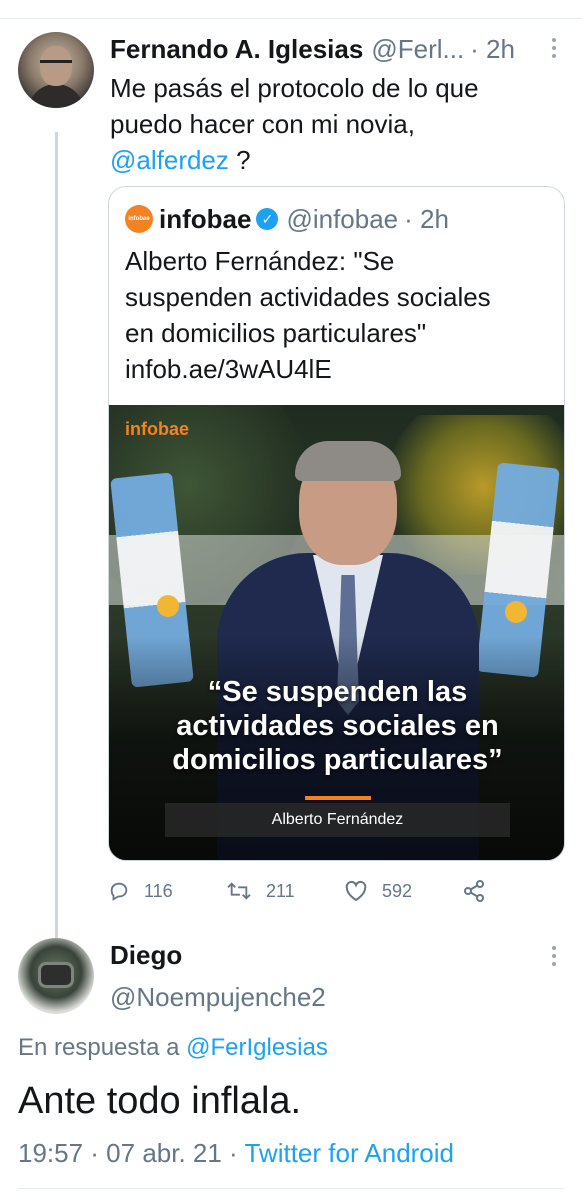  Describe the element at coordinates (146, 955) in the screenshot. I see `reply-author-name: Diego` at that location.